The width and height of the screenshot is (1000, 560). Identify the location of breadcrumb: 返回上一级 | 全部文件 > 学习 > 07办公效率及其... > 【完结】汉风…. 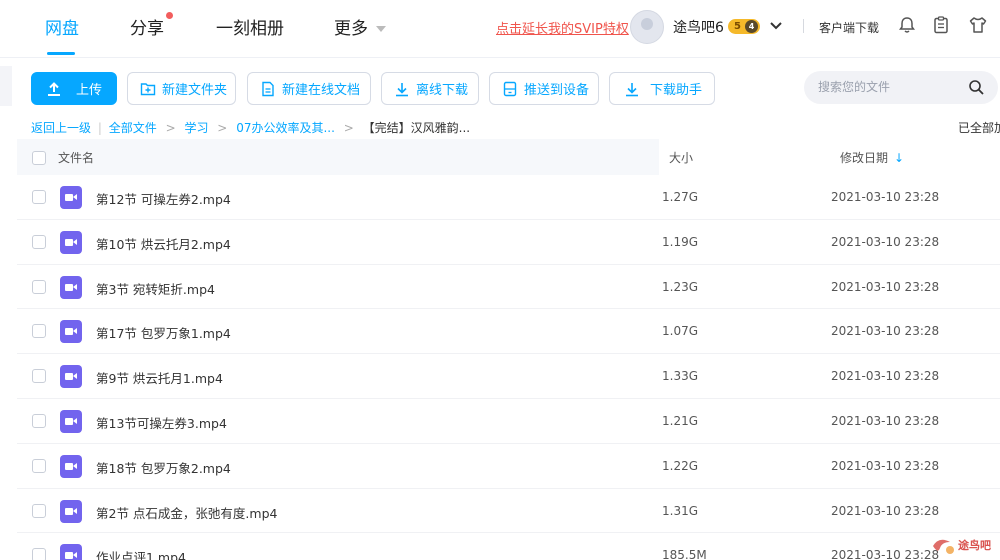
(251, 128).